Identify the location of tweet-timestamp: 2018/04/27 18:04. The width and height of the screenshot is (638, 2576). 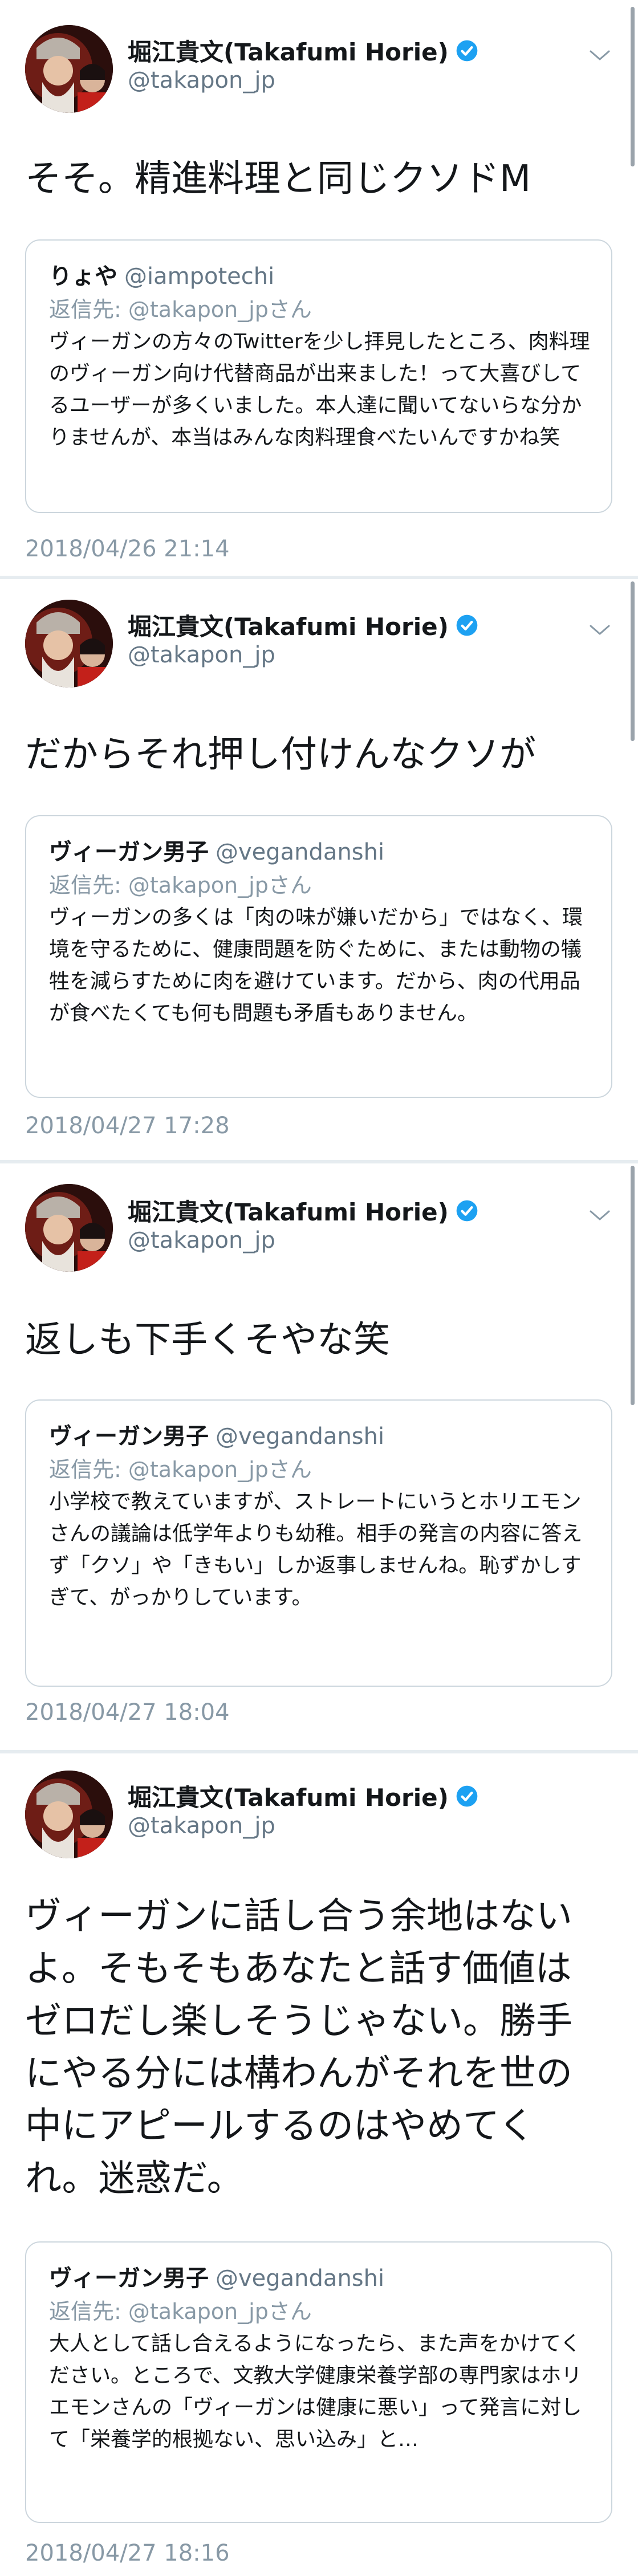
(128, 1712).